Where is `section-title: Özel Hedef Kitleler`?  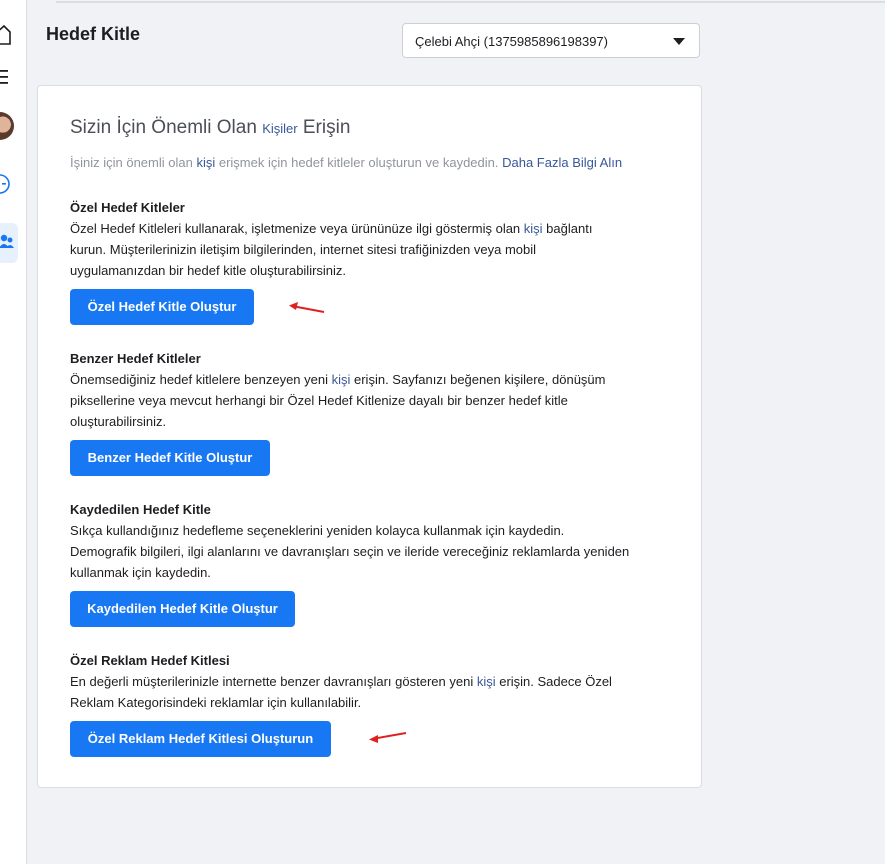 section-title: Özel Hedef Kitleler is located at coordinates (127, 207).